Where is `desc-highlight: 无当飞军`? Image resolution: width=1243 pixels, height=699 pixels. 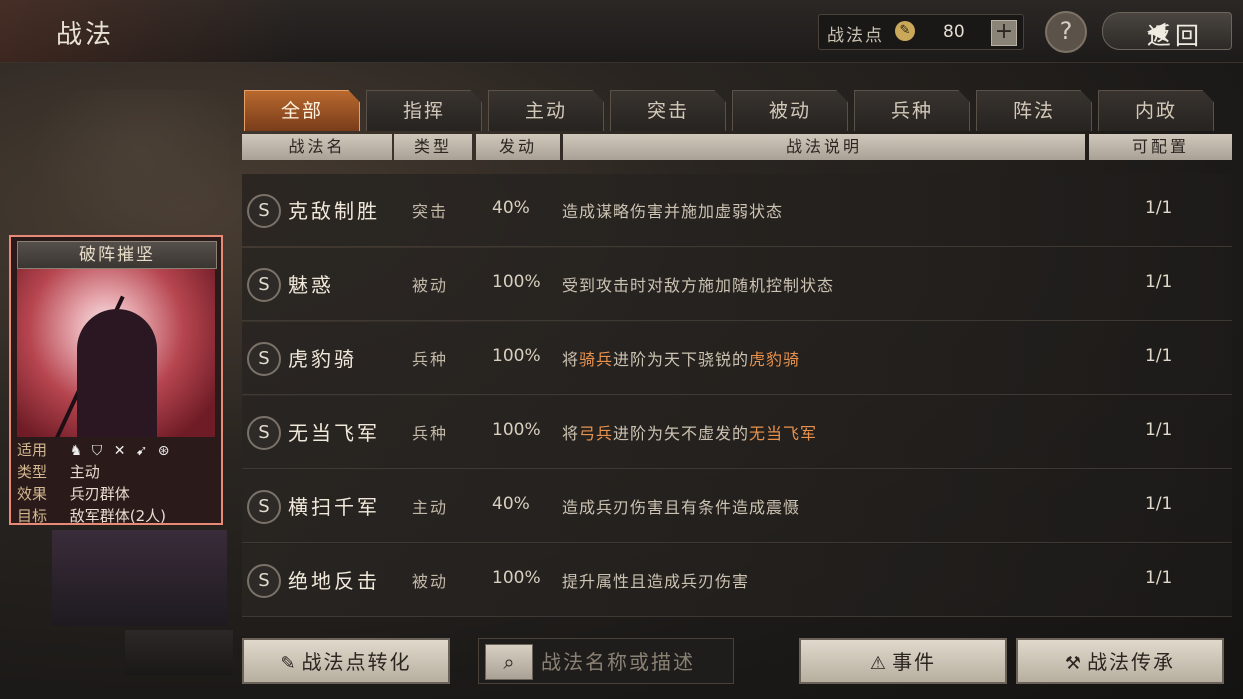 desc-highlight: 无当飞军 is located at coordinates (783, 433).